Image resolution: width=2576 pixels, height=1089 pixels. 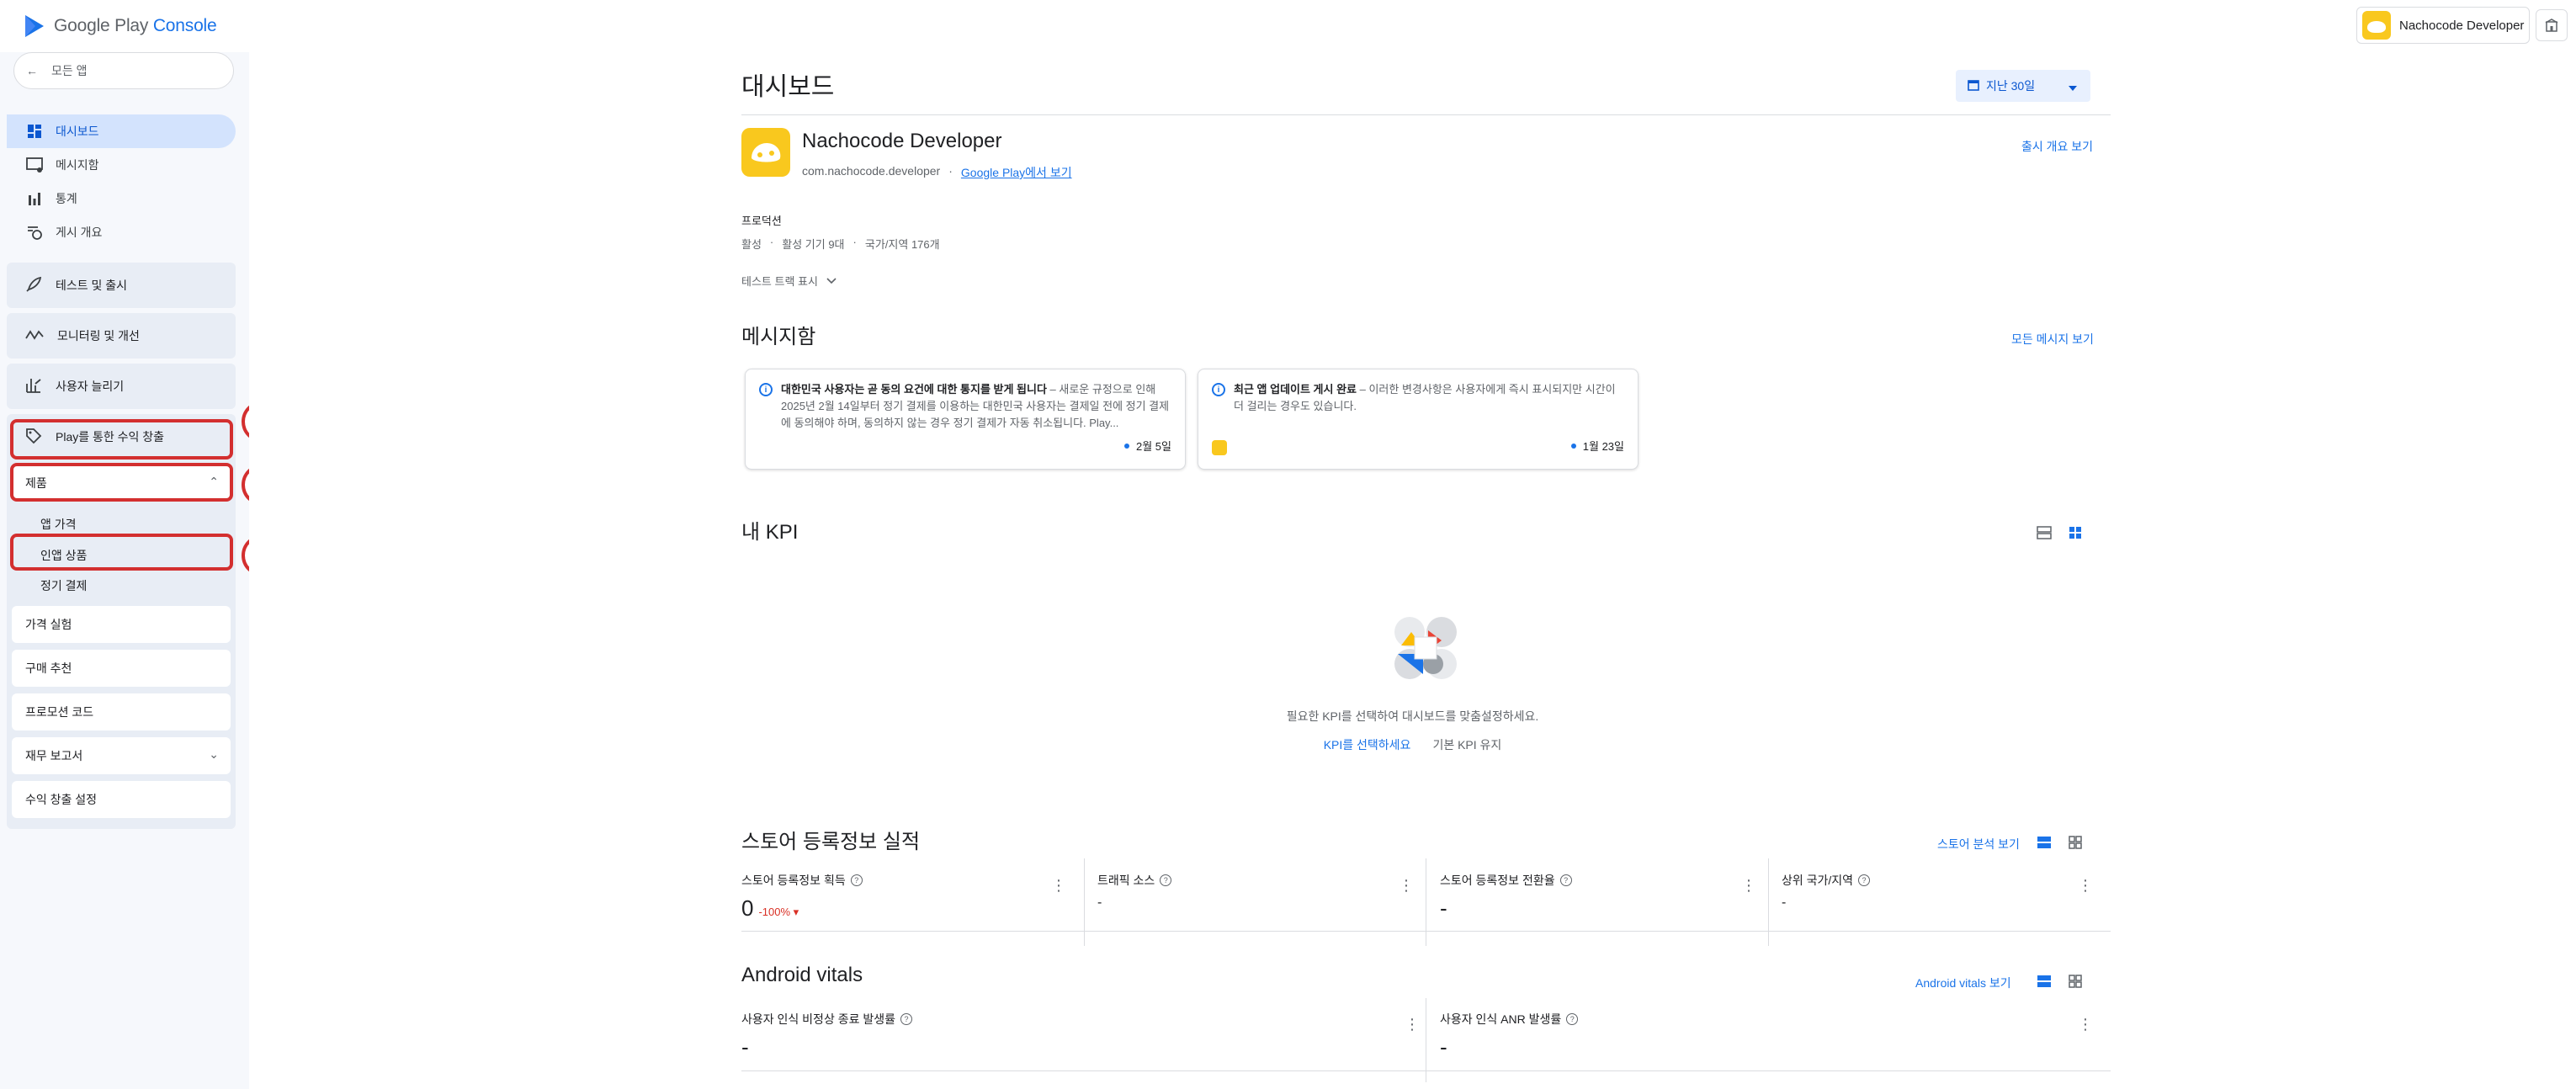 What do you see at coordinates (814, 244) in the screenshot?
I see `active-devices: 활성 기기 9대` at bounding box center [814, 244].